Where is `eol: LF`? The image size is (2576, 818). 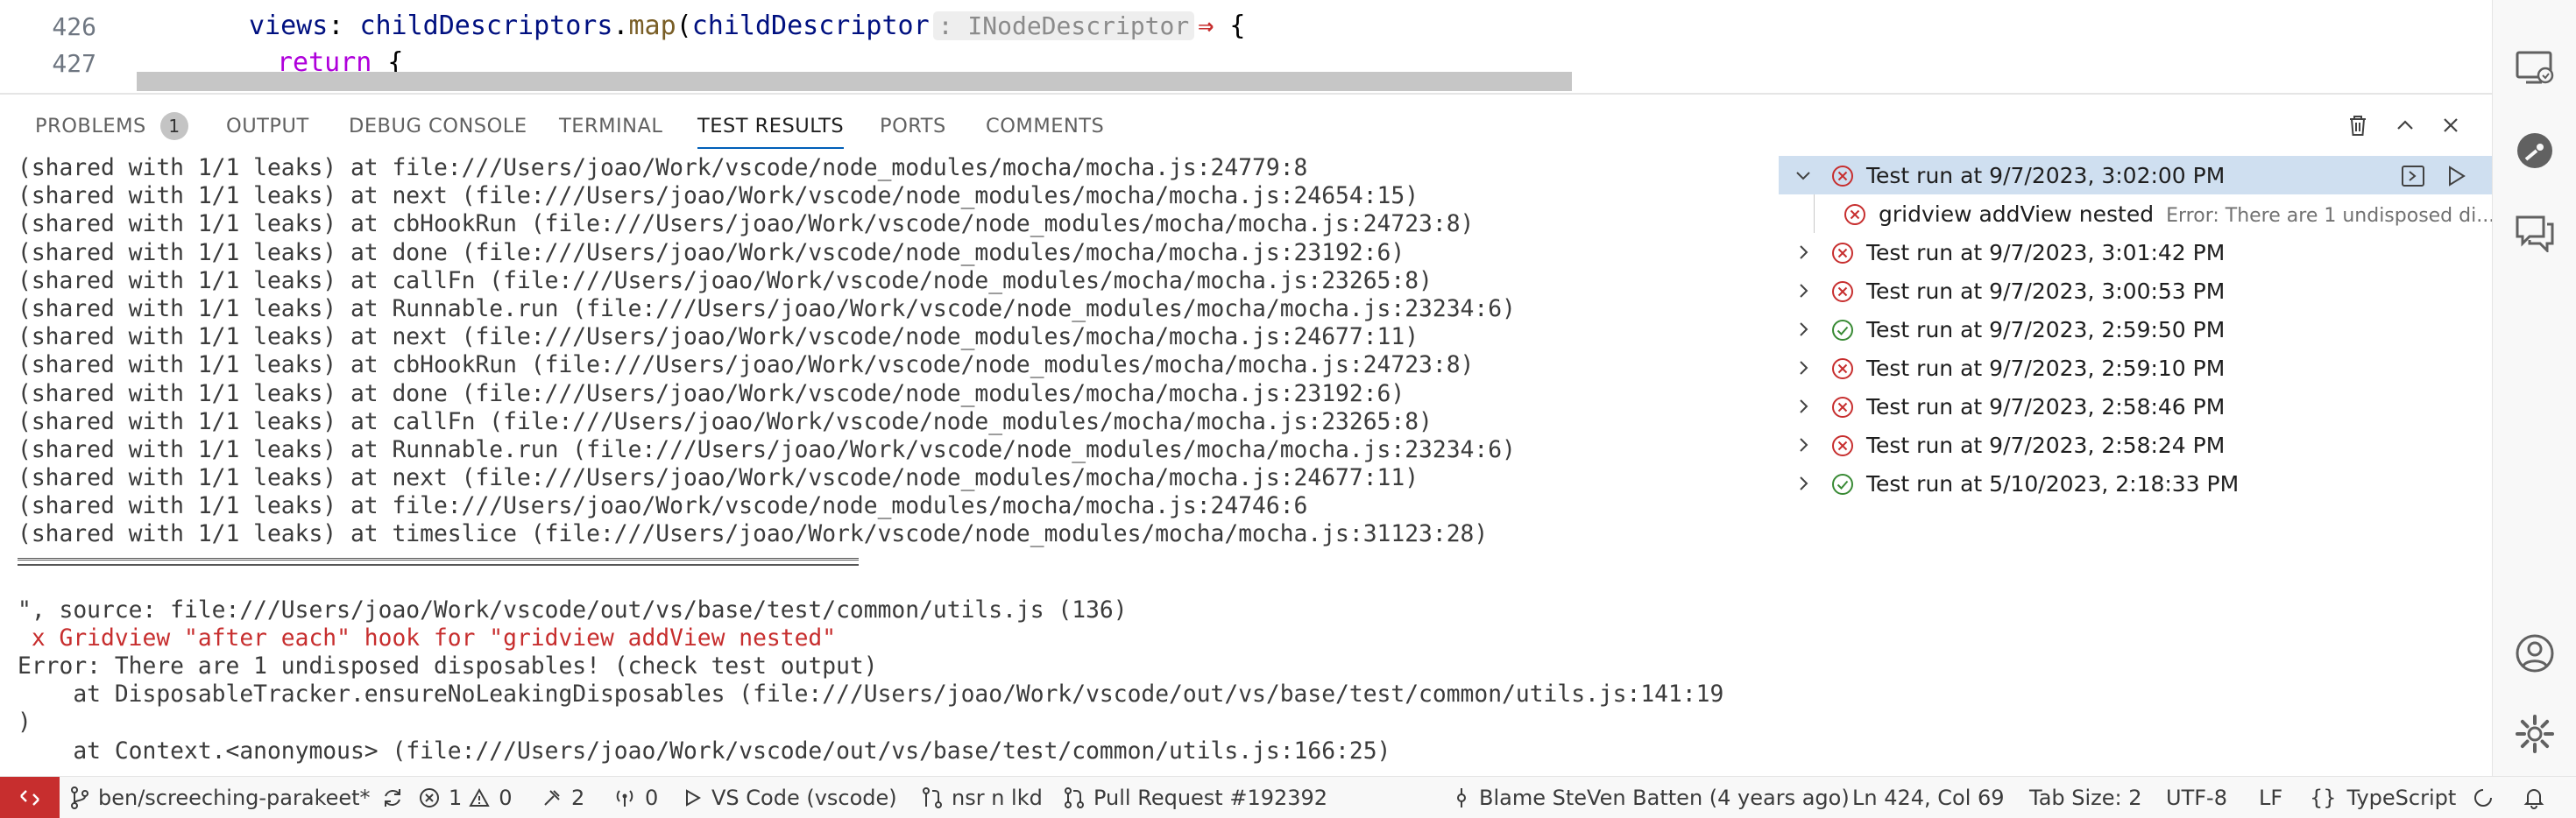
eol: LF is located at coordinates (2271, 798).